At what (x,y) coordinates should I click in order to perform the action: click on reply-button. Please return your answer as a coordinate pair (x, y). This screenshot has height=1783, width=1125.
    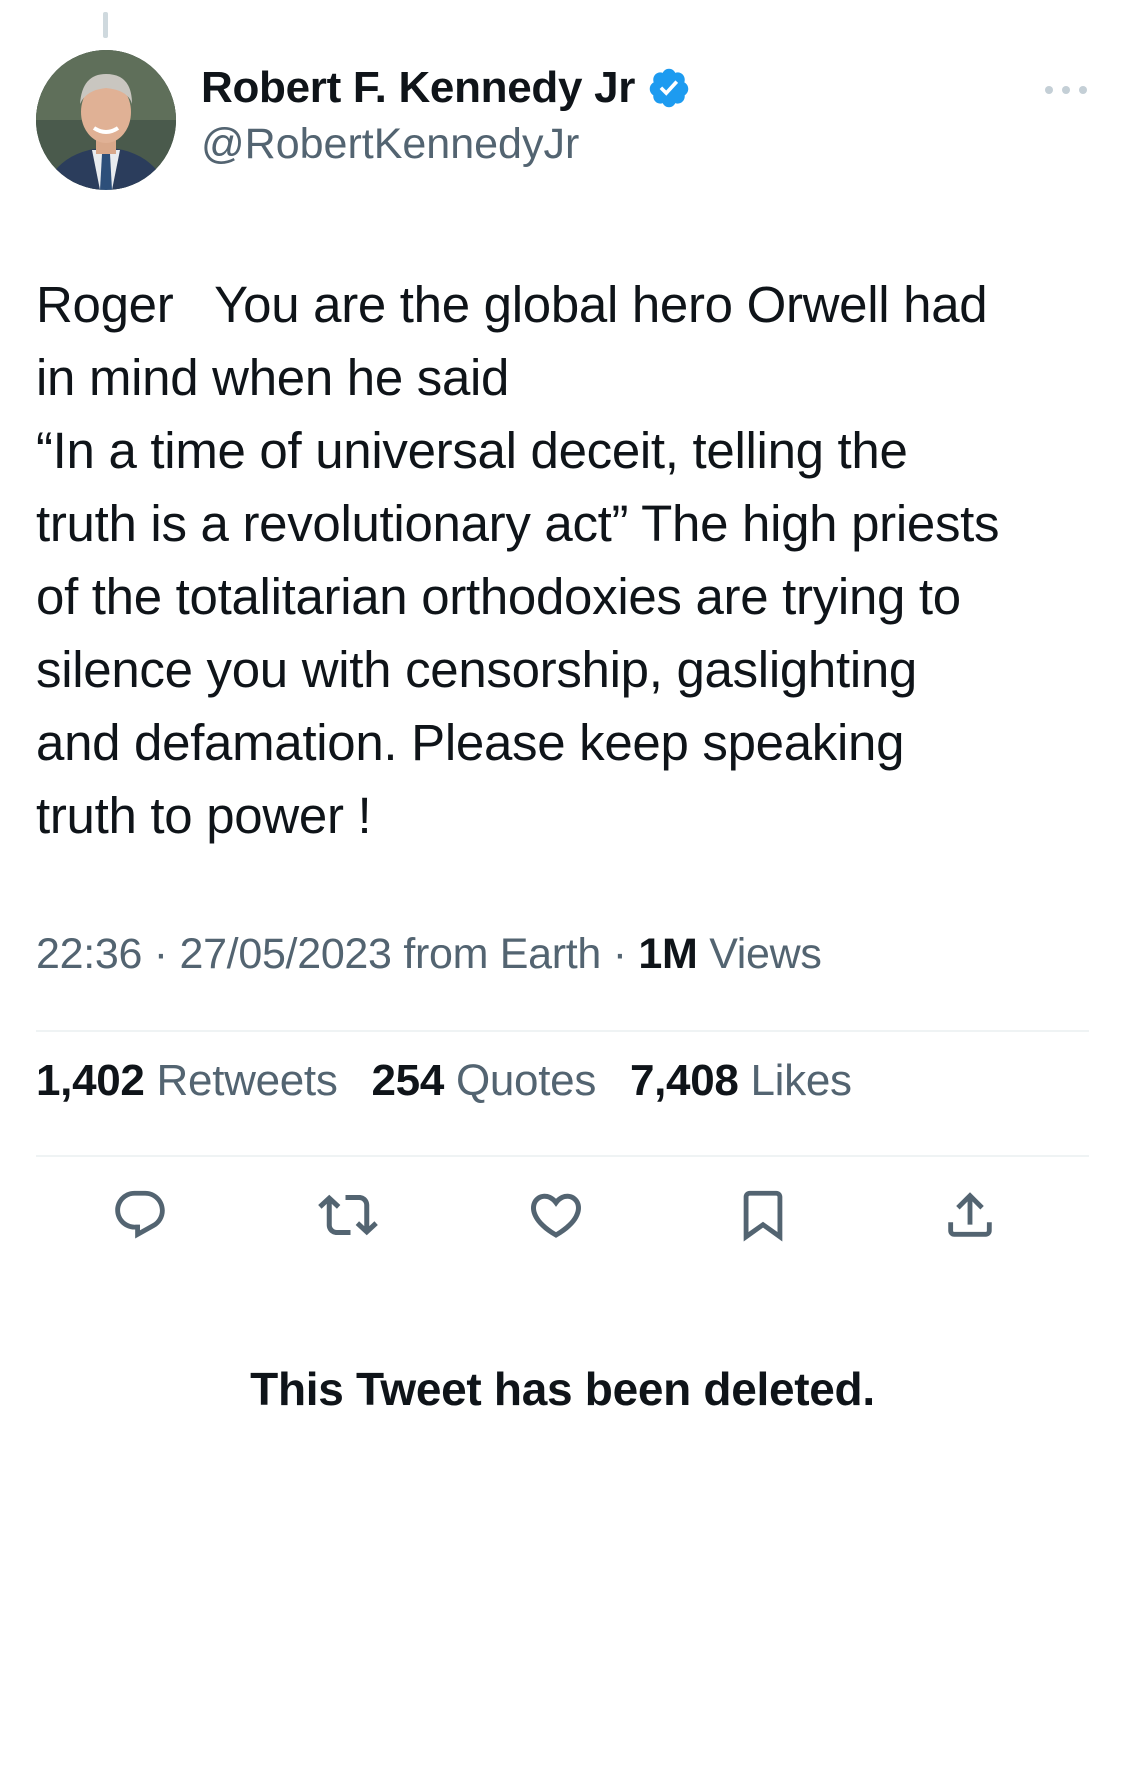
    Looking at the image, I should click on (140, 1215).